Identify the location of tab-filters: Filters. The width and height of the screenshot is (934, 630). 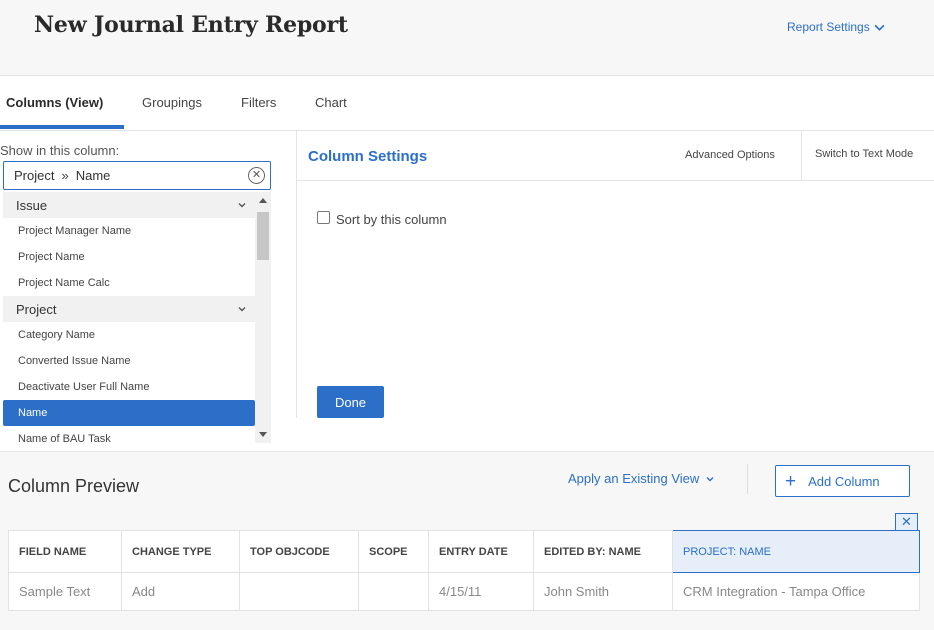
(258, 102).